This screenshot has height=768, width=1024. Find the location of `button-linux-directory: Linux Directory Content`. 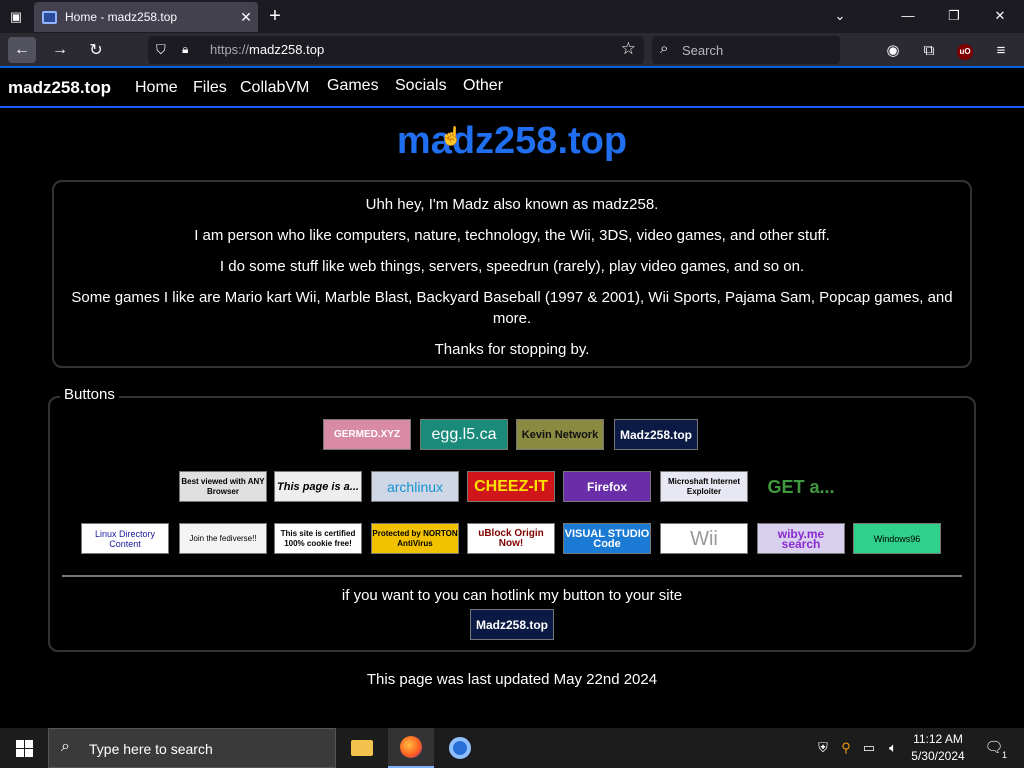

button-linux-directory: Linux Directory Content is located at coordinates (125, 538).